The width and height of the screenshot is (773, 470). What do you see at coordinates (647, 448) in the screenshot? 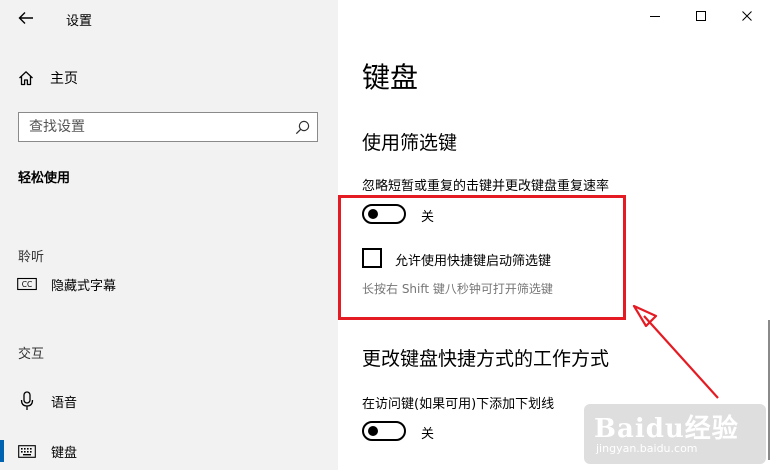
I see `watermark-url: jingyan.baidu.com` at bounding box center [647, 448].